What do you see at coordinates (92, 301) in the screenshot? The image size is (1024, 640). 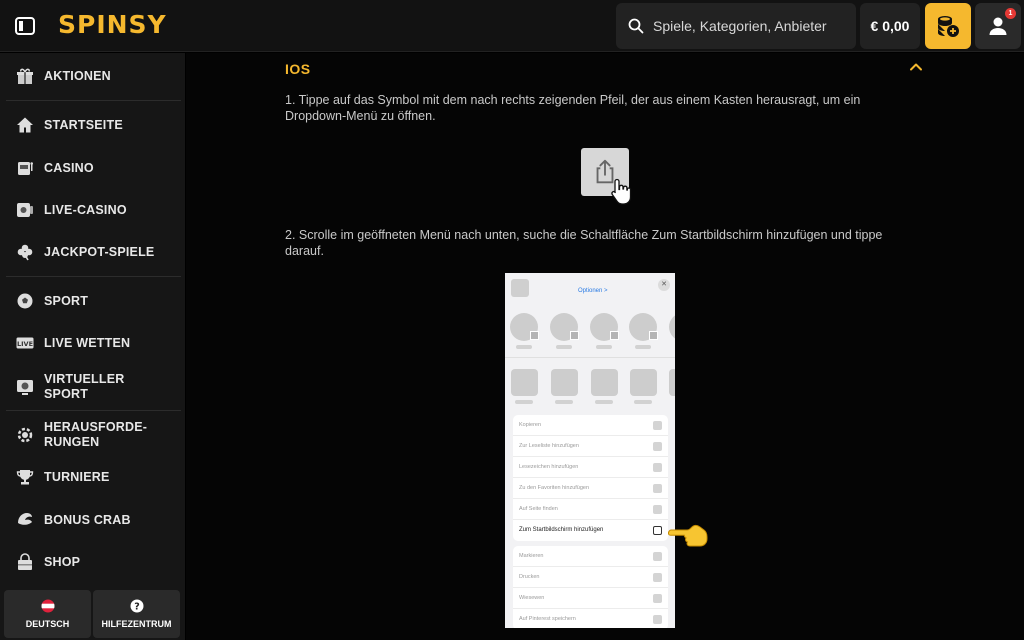 I see `sidebar-item-sport: SPORT` at bounding box center [92, 301].